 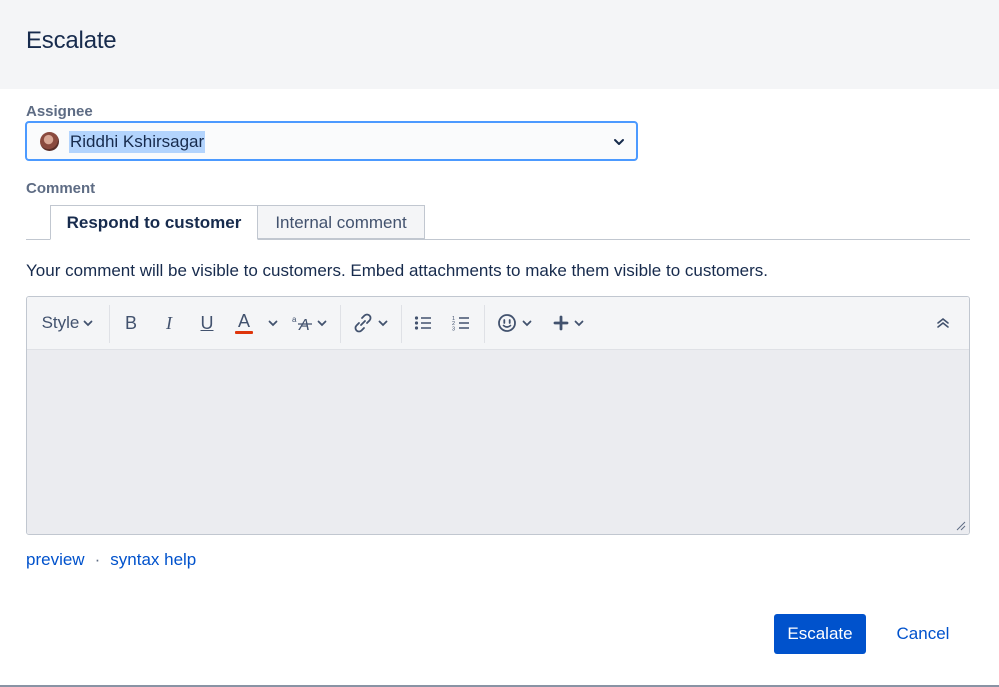 I want to click on dialog-title: Escalate, so click(x=71, y=40).